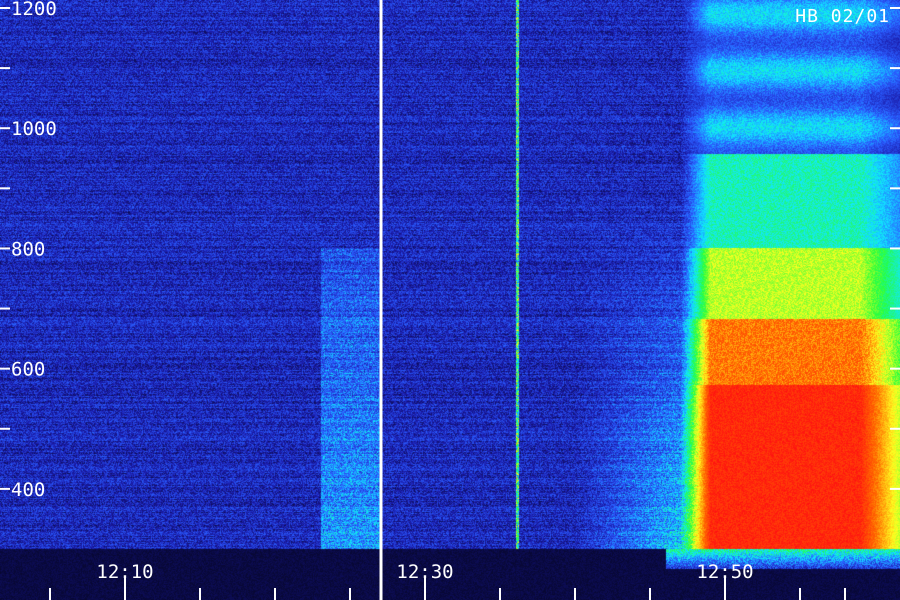  What do you see at coordinates (842, 16) in the screenshot?
I see `station-label: HB 02/01` at bounding box center [842, 16].